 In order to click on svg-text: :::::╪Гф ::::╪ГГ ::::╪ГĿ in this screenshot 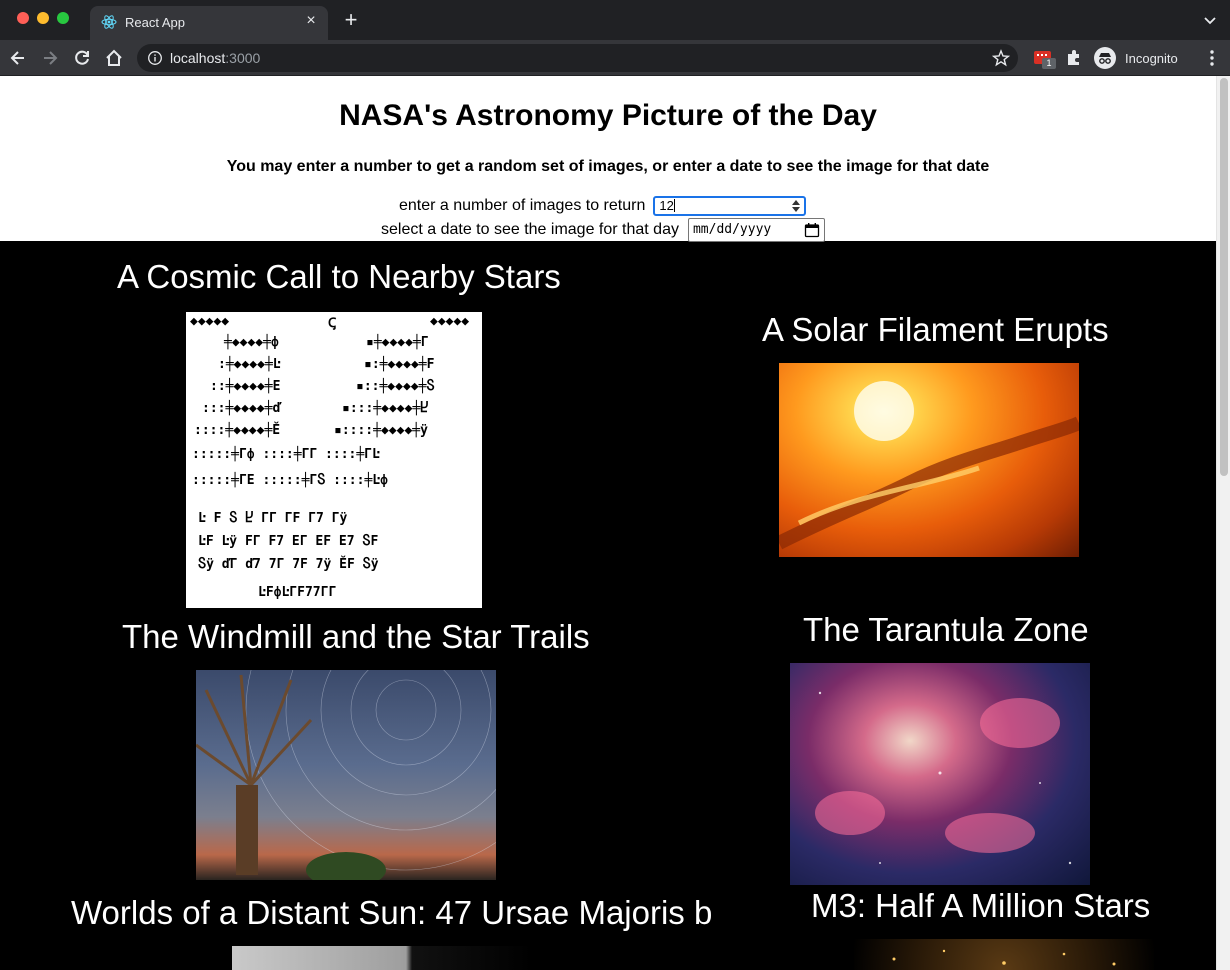, I will do `click(286, 453)`.